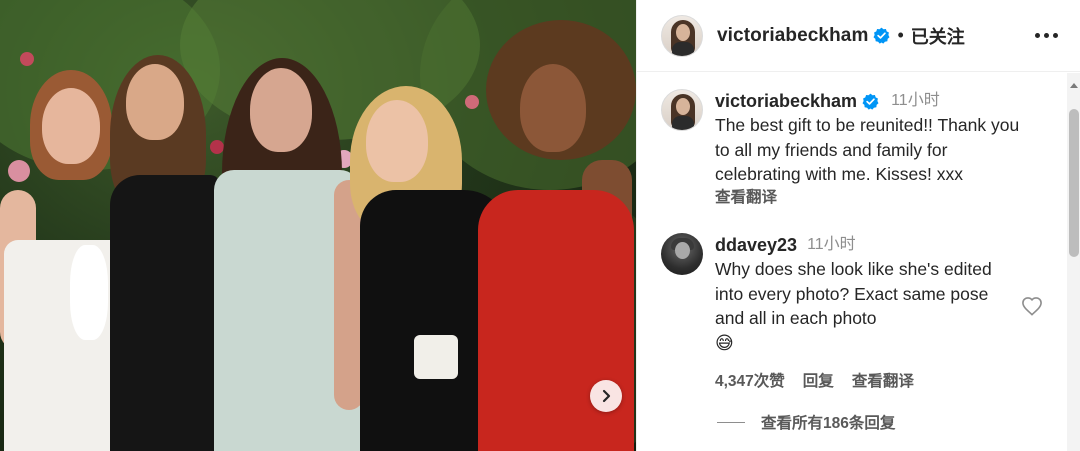 The width and height of the screenshot is (1080, 451). I want to click on comment-actions: 4,347次赞 回复 查看翻译, so click(891, 380).